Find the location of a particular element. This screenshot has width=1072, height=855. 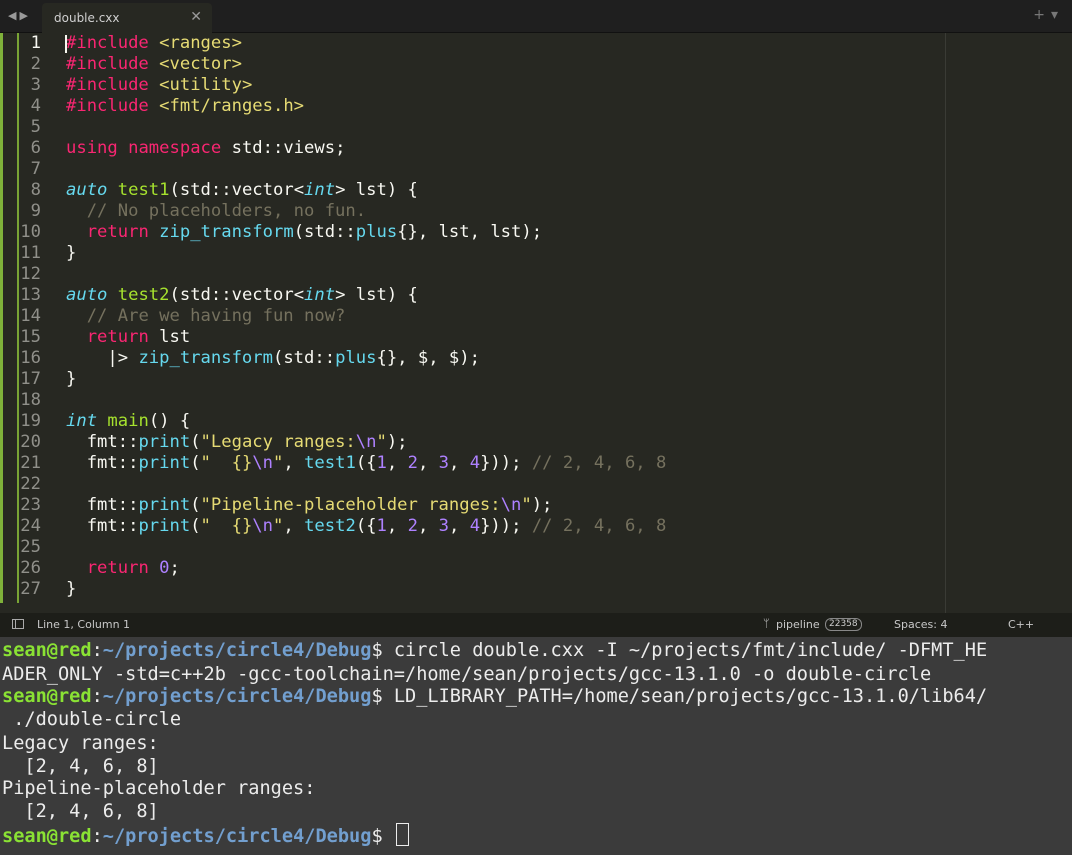

terminal-cursor is located at coordinates (402, 834).